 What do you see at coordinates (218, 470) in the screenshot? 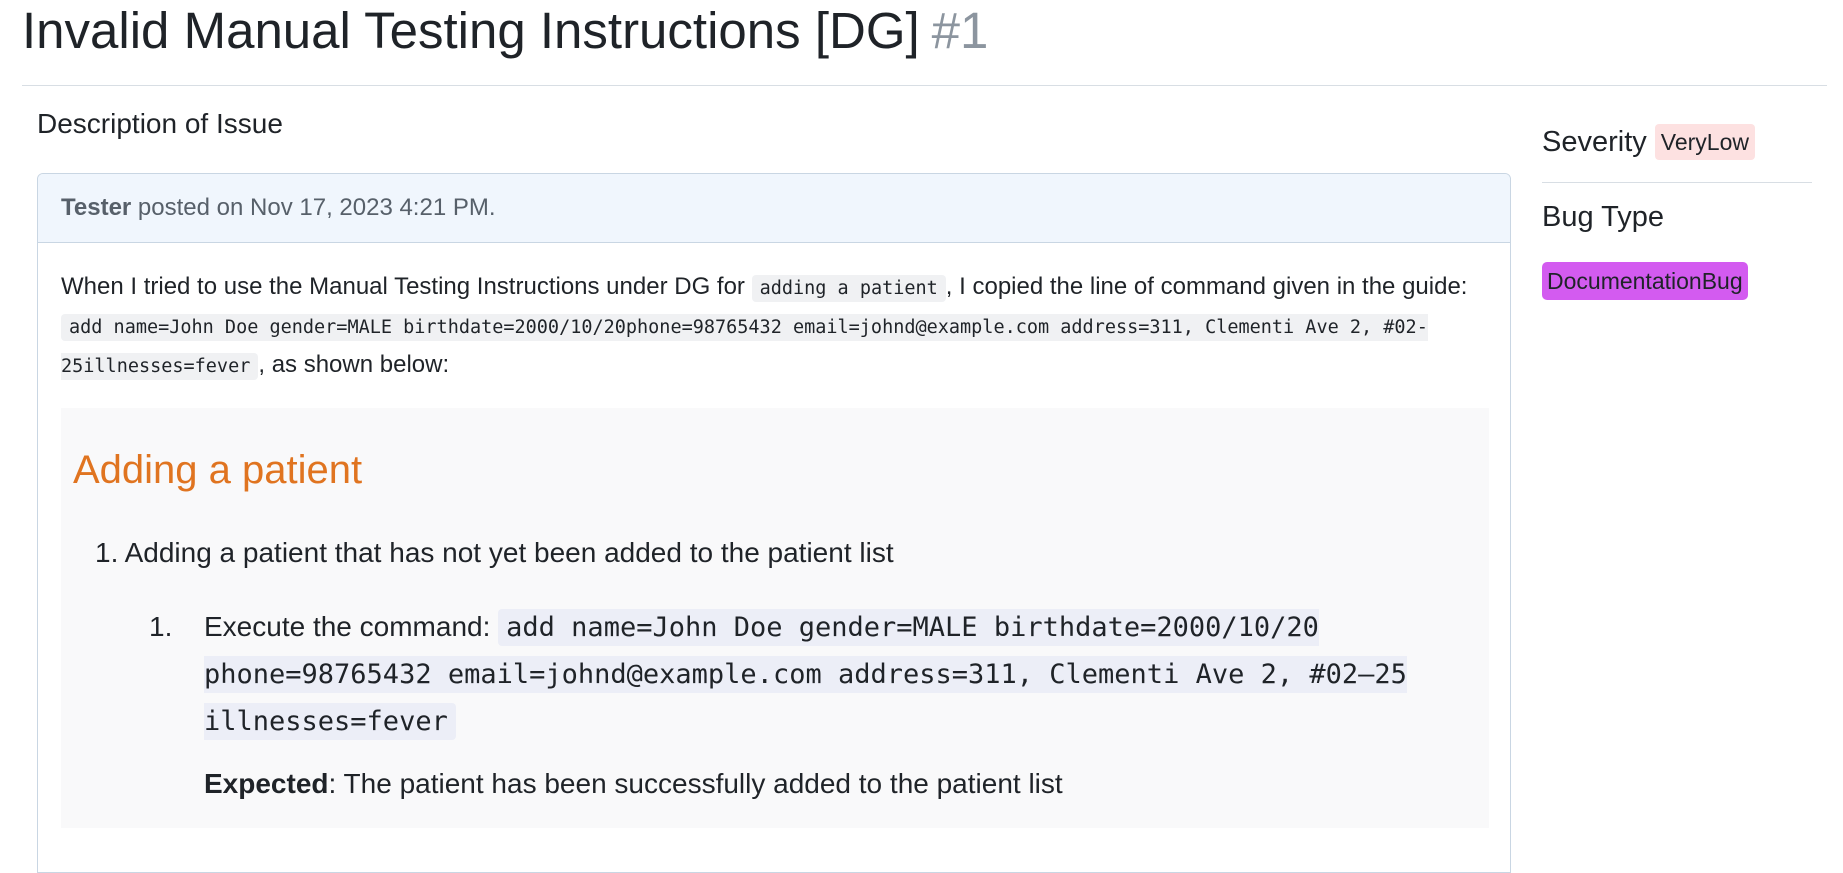
I see `excerpt-heading: Adding a patient` at bounding box center [218, 470].